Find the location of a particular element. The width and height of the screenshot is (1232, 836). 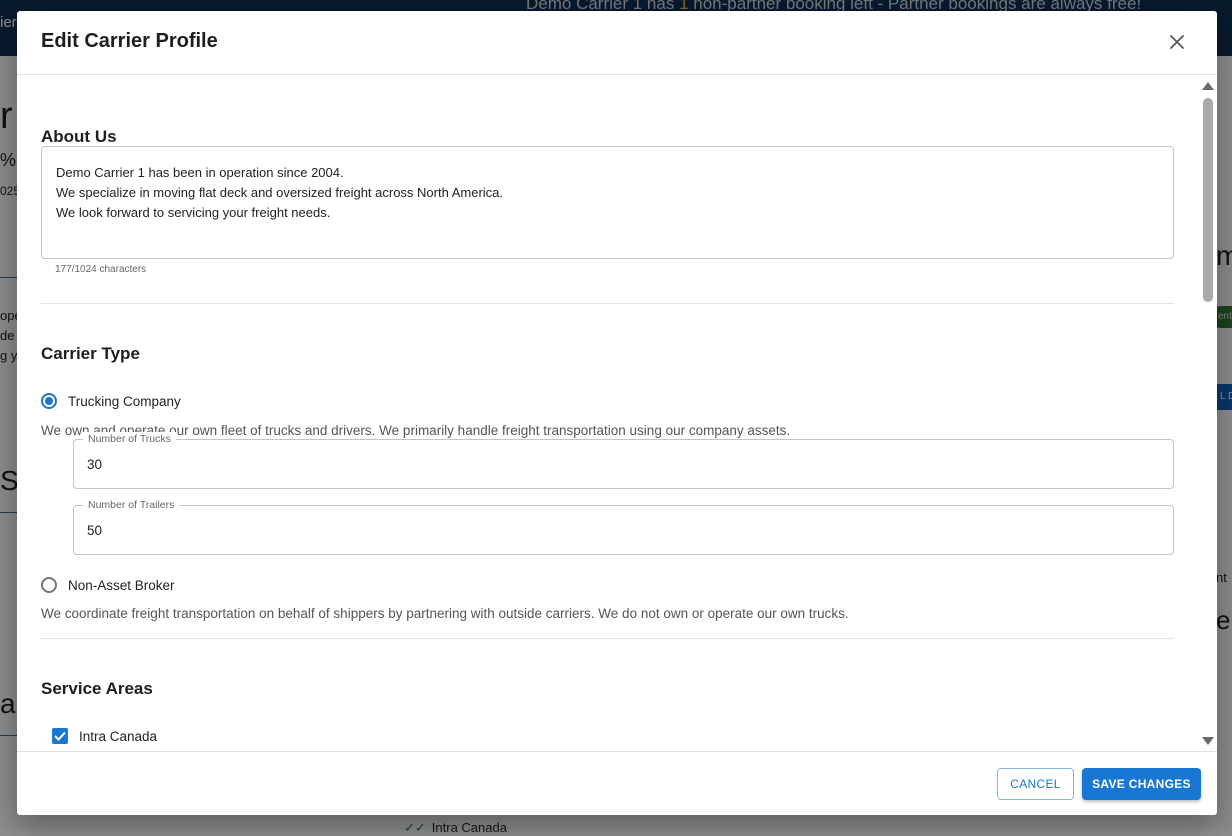

service-areas-title: Service Areas is located at coordinates (97, 688).